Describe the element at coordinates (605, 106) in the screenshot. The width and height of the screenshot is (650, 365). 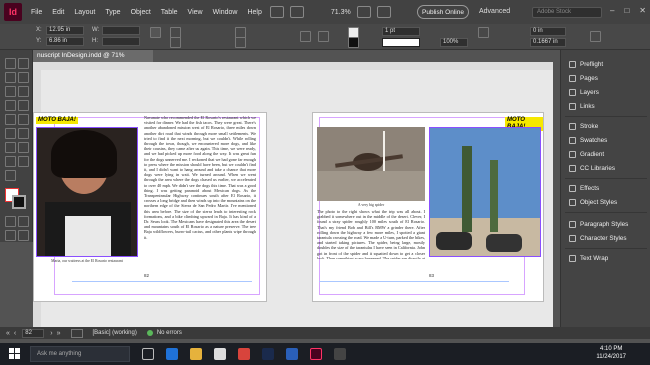
I see `panel-links: Links` at that location.